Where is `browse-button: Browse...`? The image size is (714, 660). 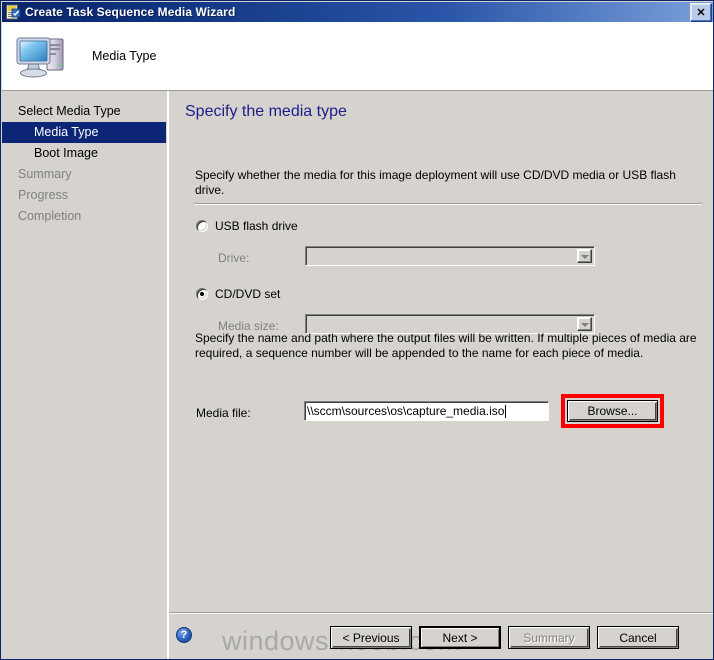
browse-button: Browse... is located at coordinates (612, 411).